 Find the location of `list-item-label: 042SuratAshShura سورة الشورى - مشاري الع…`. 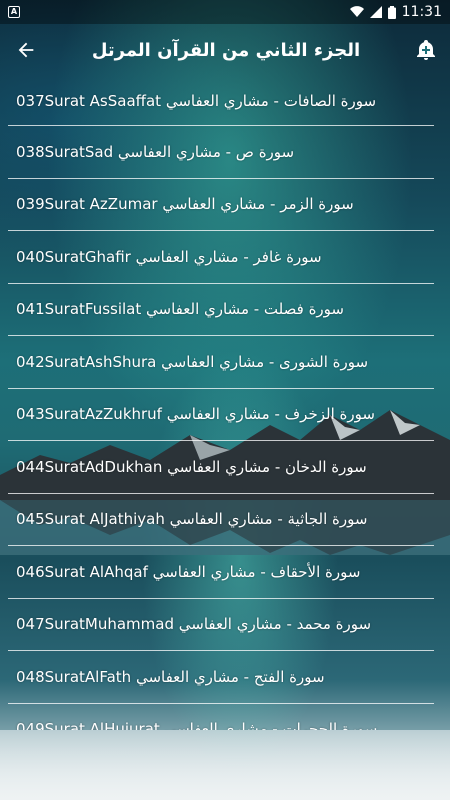

list-item-label: 042SuratAshShura سورة الشورى - مشاري الع… is located at coordinates (192, 361).